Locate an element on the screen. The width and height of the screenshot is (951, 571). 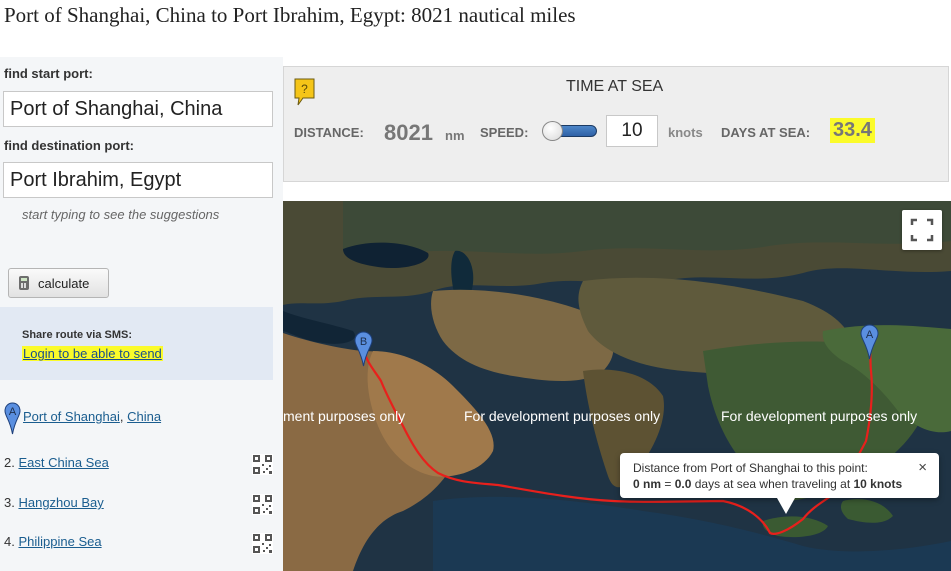
destination-port-input is located at coordinates (138, 180).